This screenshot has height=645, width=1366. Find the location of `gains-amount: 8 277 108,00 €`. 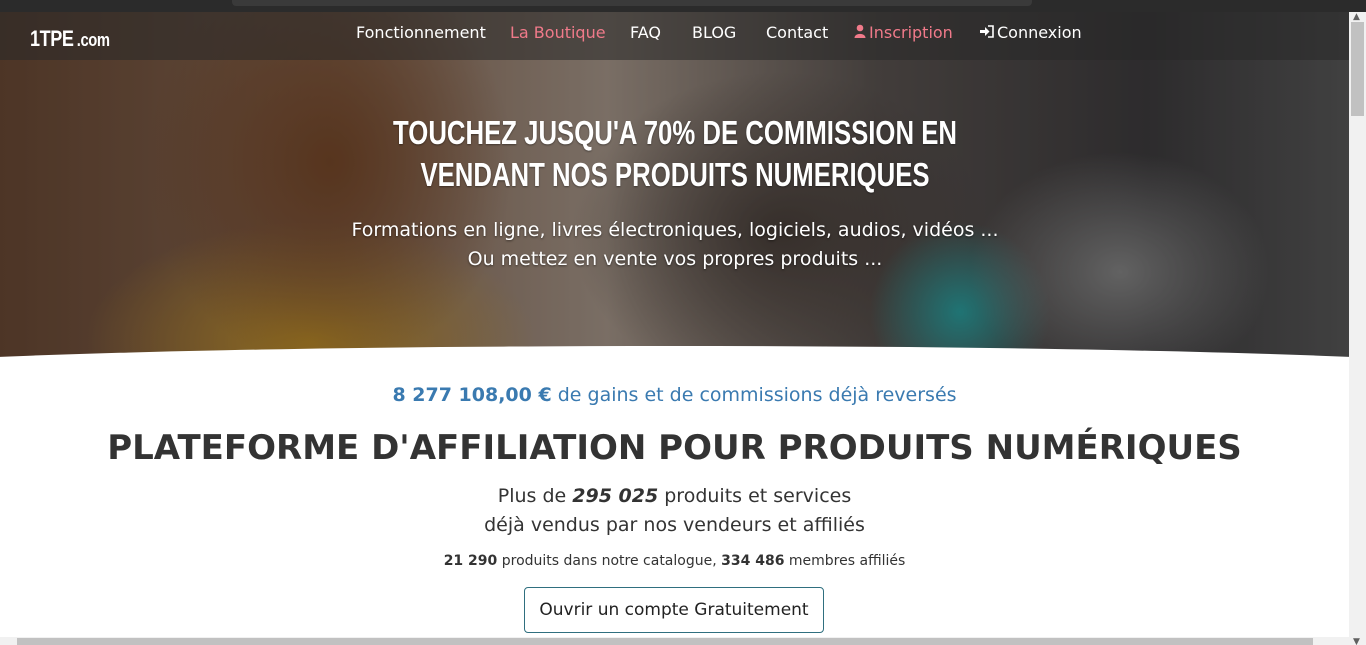

gains-amount: 8 277 108,00 € is located at coordinates (472, 395).